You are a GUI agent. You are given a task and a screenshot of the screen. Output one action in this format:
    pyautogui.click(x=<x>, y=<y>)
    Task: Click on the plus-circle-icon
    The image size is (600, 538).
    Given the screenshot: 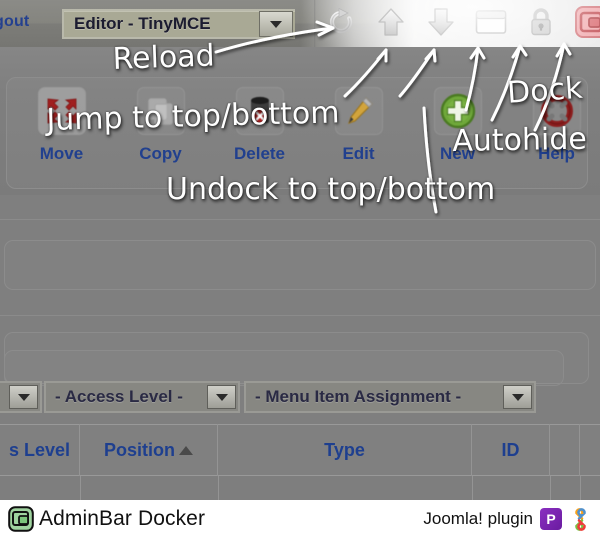 What is the action you would take?
    pyautogui.click(x=457, y=111)
    